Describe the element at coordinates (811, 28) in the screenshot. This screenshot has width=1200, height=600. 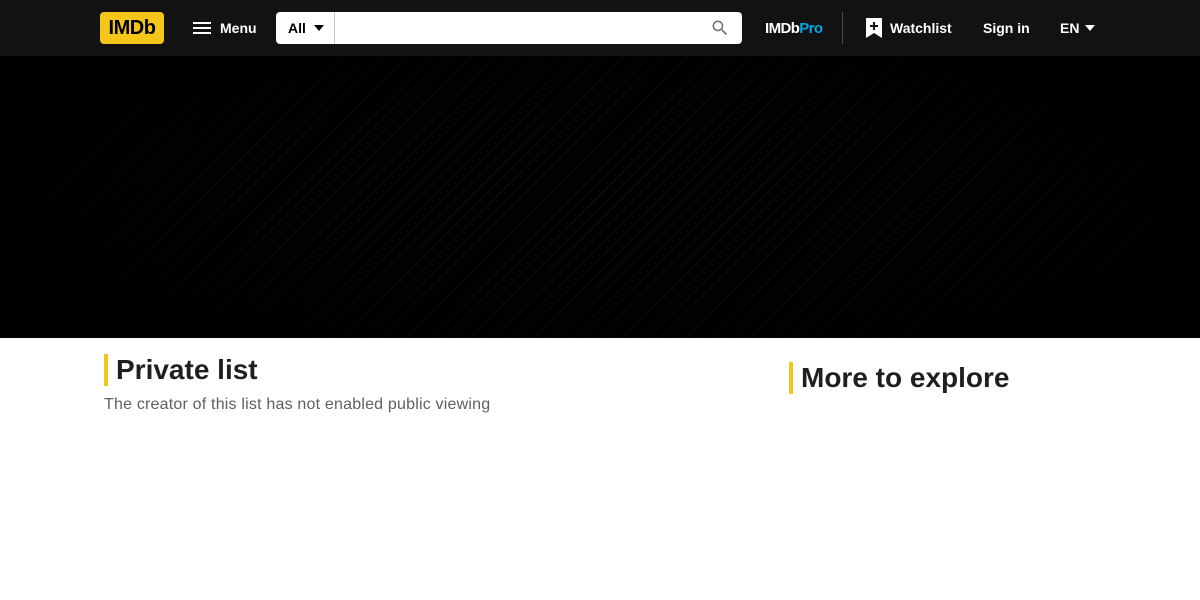
I see `imdbpro-label-b: Pro` at that location.